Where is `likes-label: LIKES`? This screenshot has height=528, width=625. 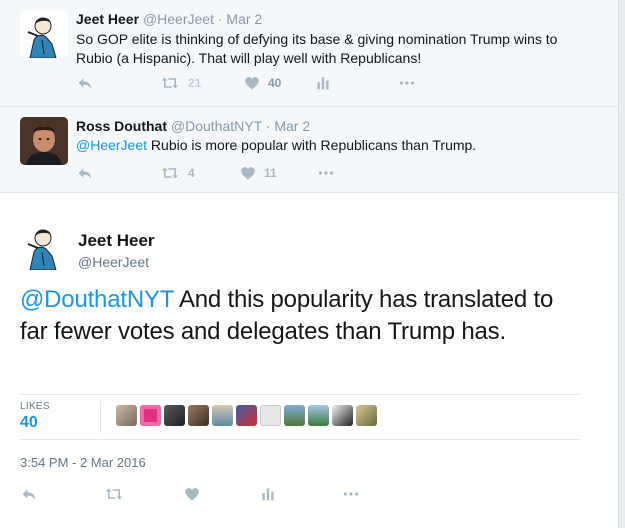
likes-label: LIKES is located at coordinates (35, 406).